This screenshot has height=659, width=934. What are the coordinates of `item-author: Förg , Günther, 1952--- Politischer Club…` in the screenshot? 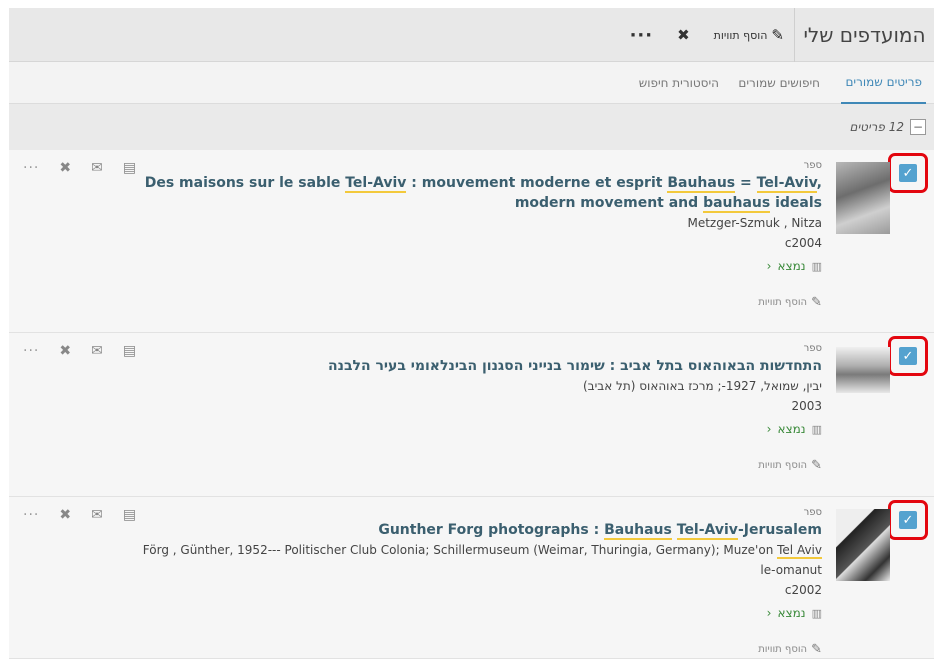 It's located at (477, 560).